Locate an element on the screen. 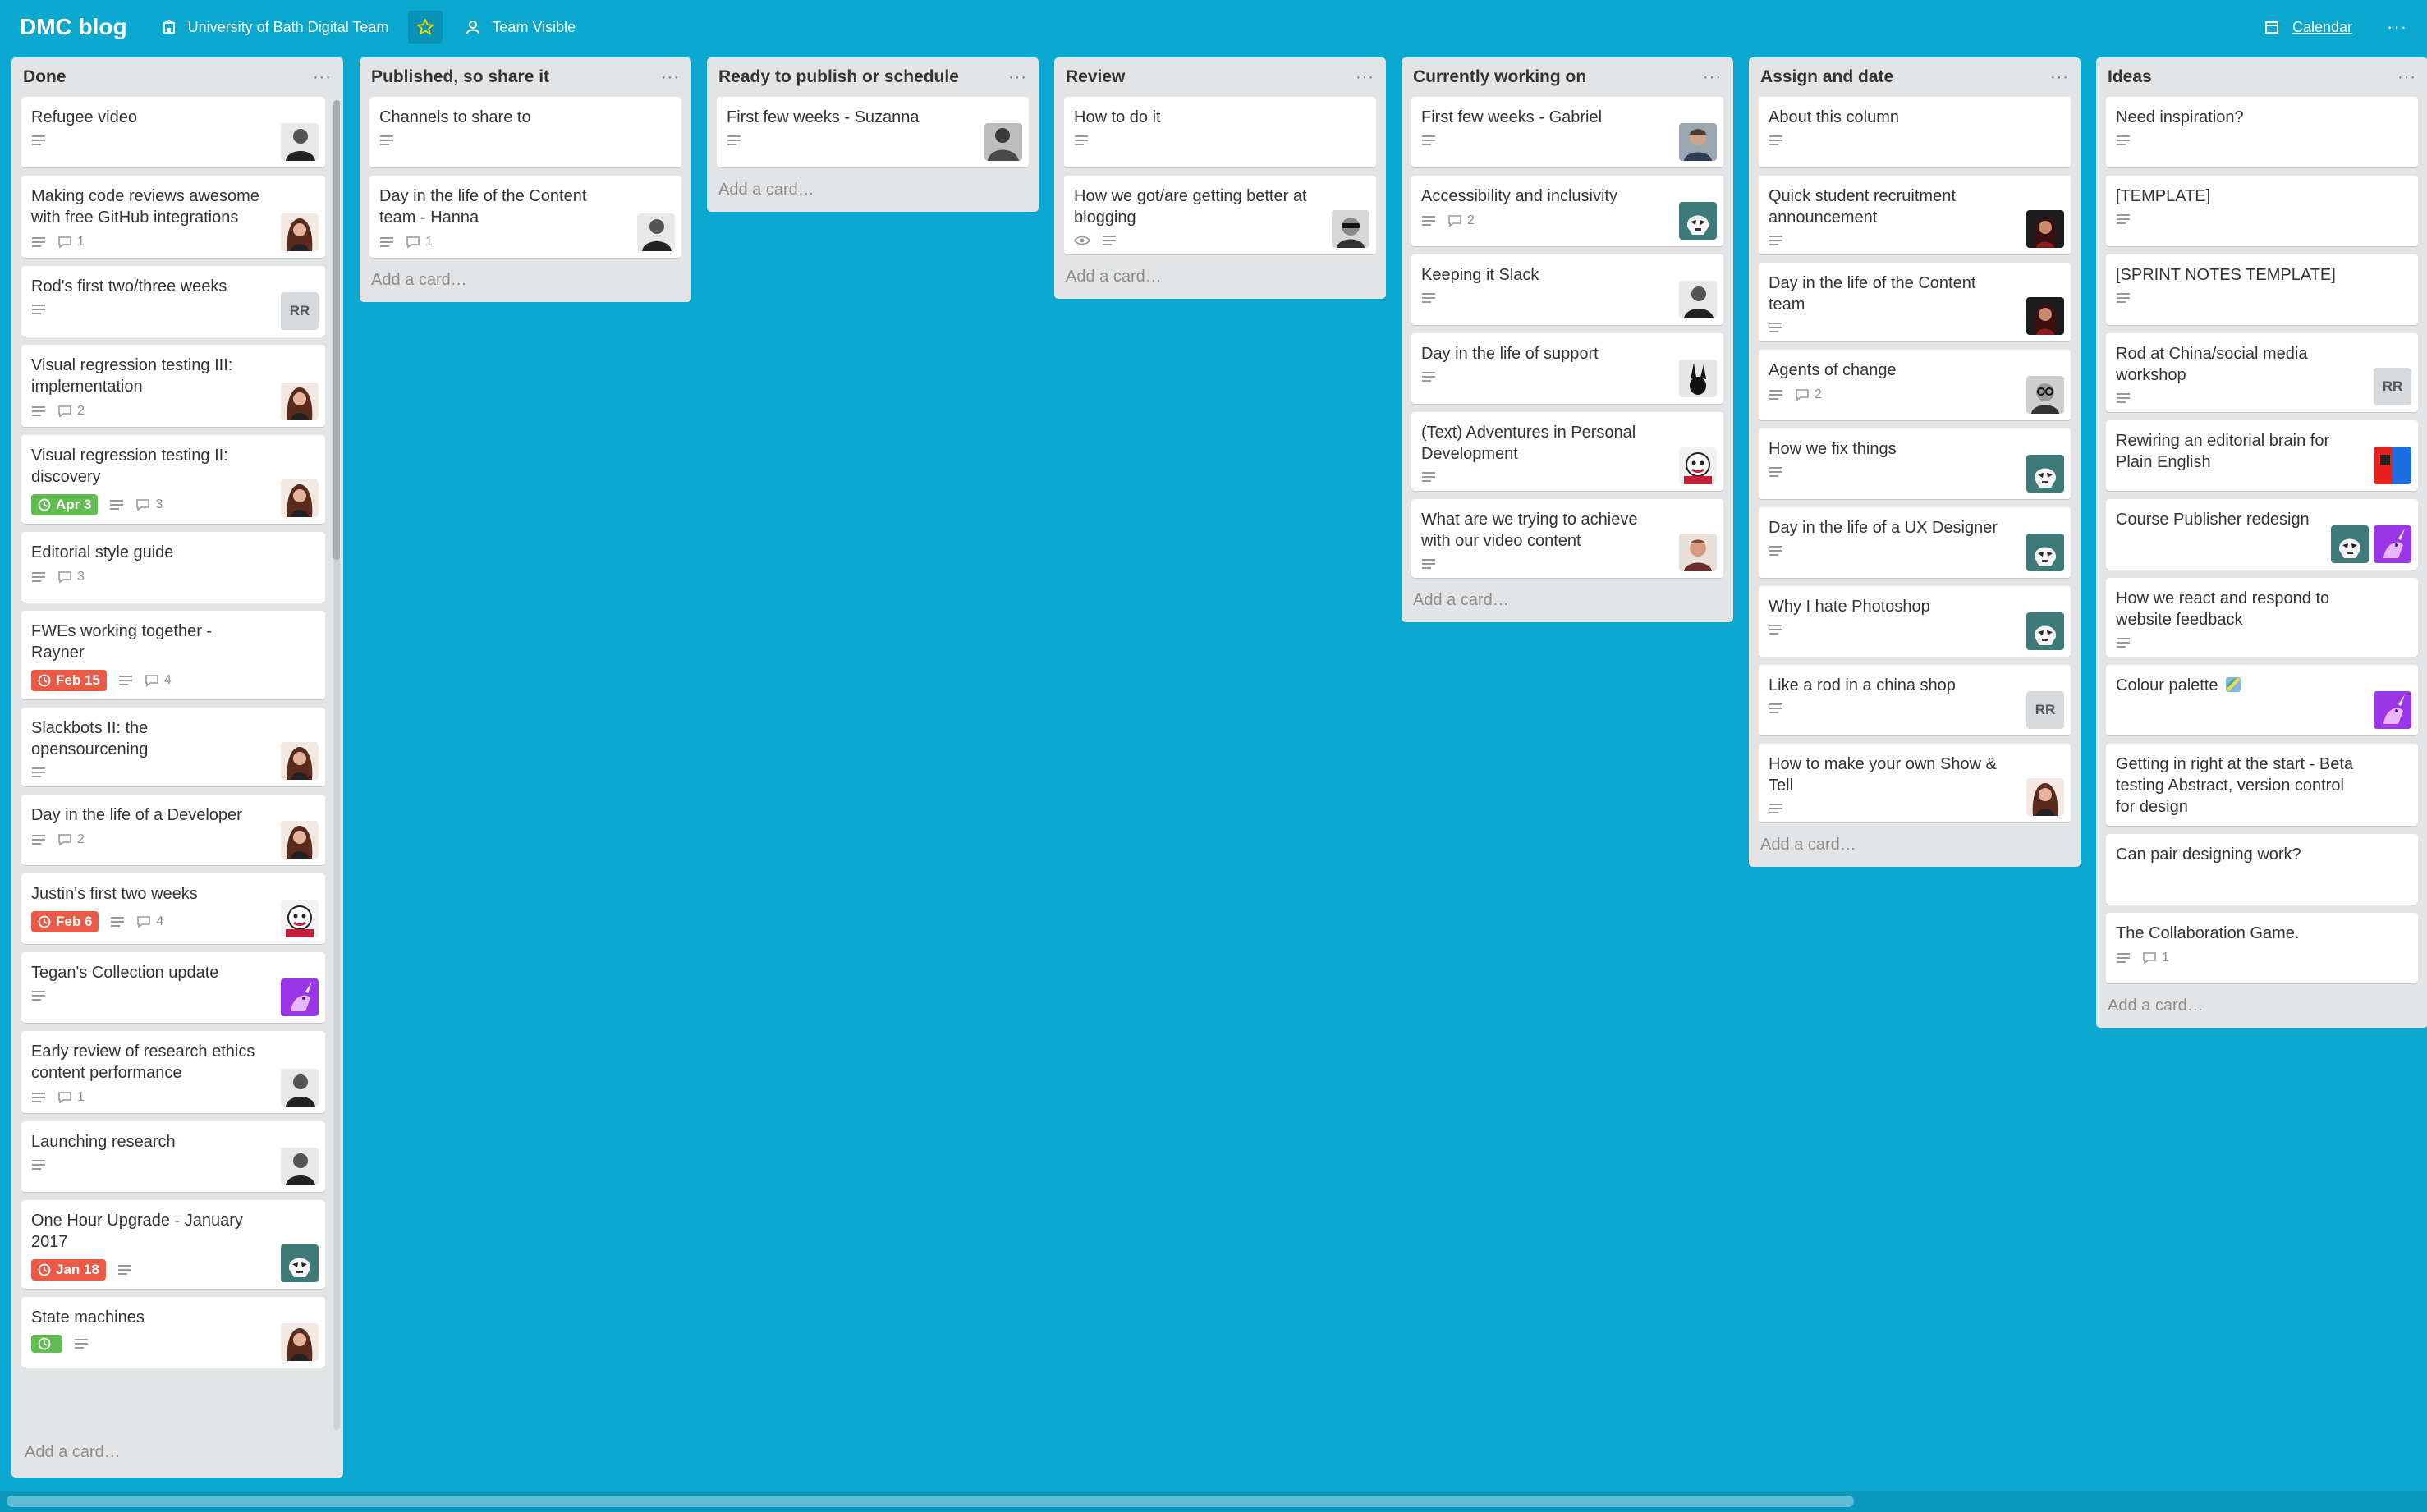 The image size is (2427, 1512). horizontal-scrollbar is located at coordinates (1213, 1501).